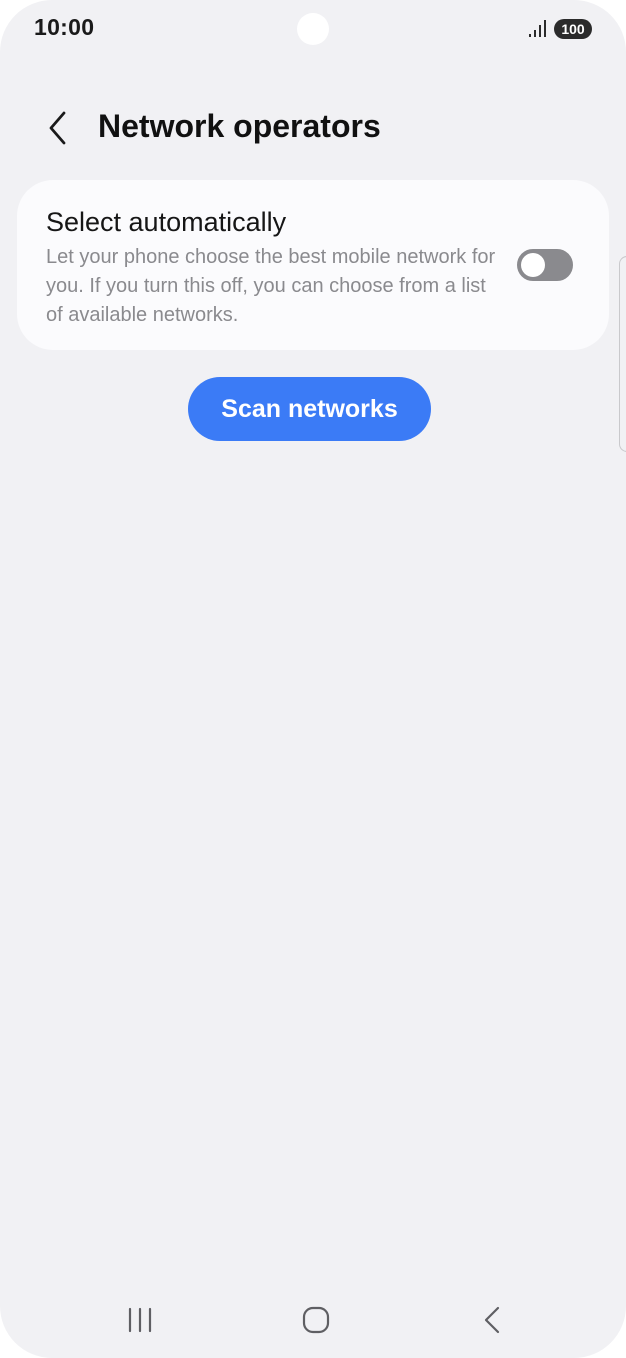 The height and width of the screenshot is (1358, 626). I want to click on page-header: Network operators, so click(313, 128).